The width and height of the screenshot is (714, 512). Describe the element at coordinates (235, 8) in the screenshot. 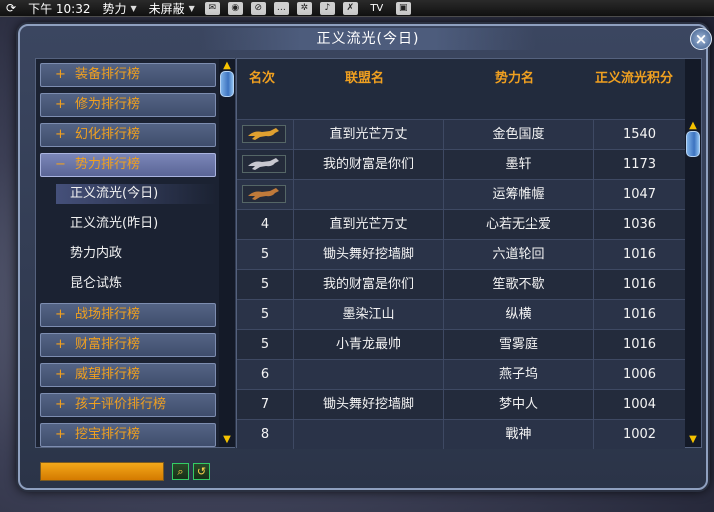

I see `camera-icon: ◉` at that location.